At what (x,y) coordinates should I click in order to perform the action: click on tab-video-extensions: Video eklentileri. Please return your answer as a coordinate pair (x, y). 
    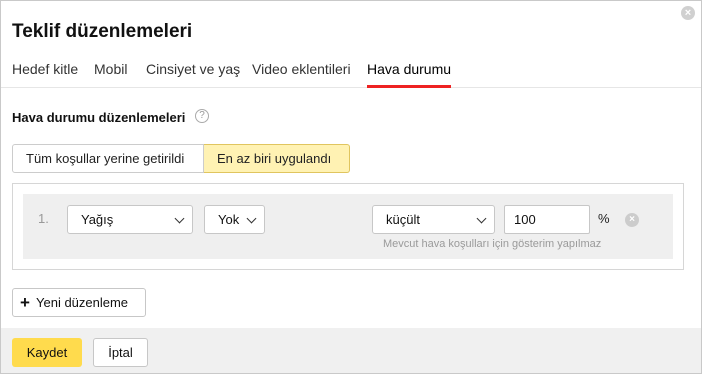
    Looking at the image, I should click on (301, 74).